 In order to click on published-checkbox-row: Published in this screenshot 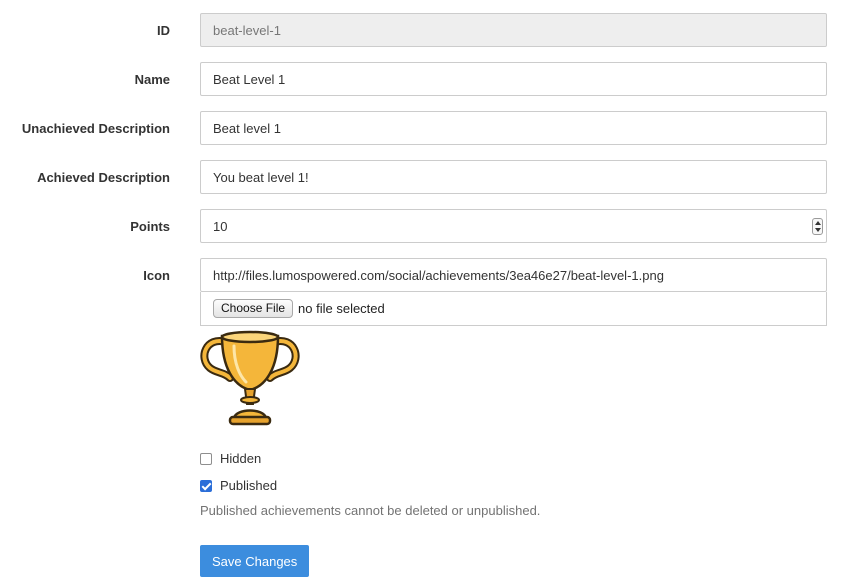, I will do `click(238, 485)`.